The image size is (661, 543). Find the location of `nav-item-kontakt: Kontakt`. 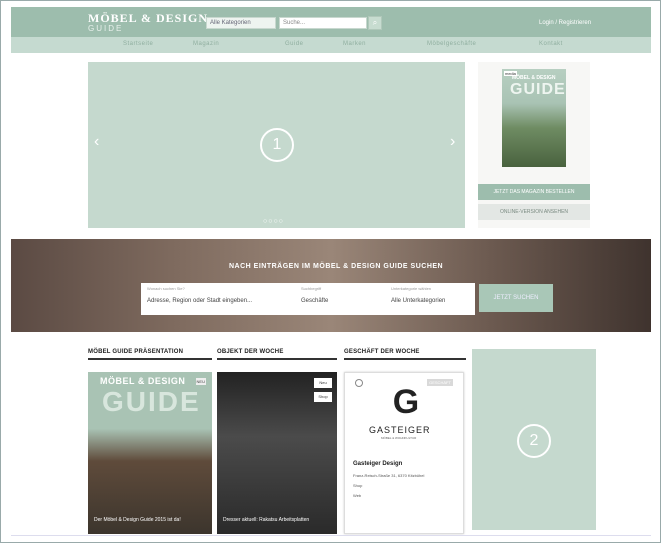

nav-item-kontakt: Kontakt is located at coordinates (551, 44).